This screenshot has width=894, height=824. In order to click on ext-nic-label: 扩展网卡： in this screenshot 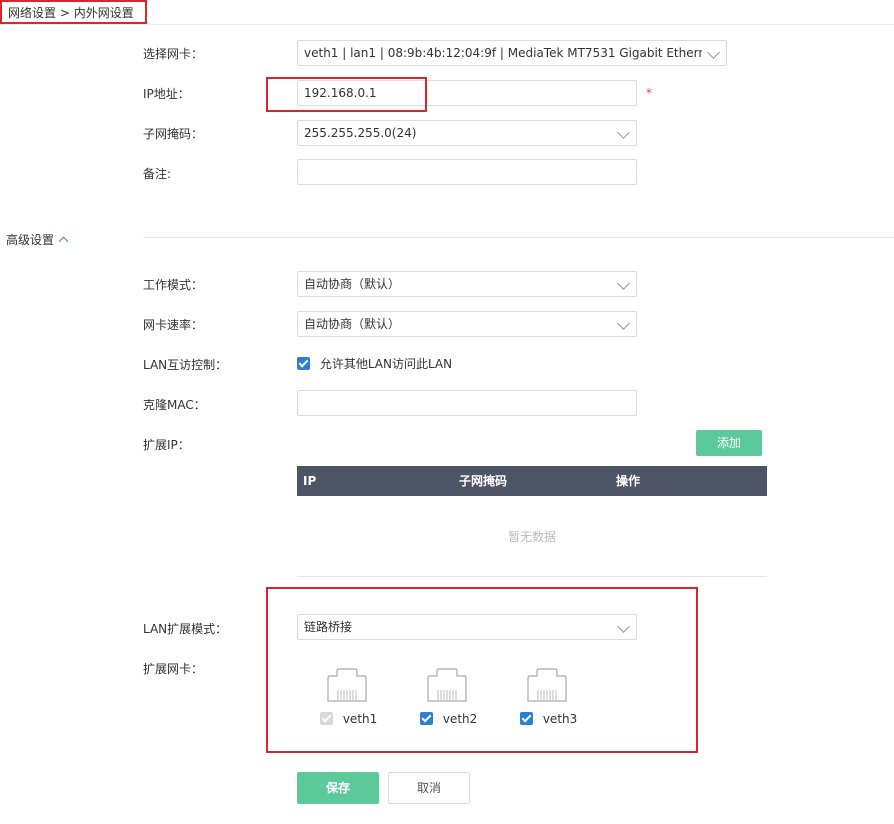, I will do `click(173, 669)`.